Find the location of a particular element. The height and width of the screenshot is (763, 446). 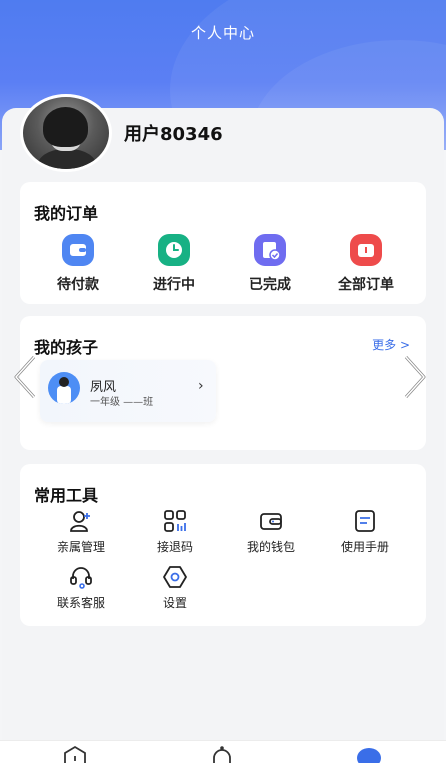

order-label: 全部订单 is located at coordinates (366, 285).